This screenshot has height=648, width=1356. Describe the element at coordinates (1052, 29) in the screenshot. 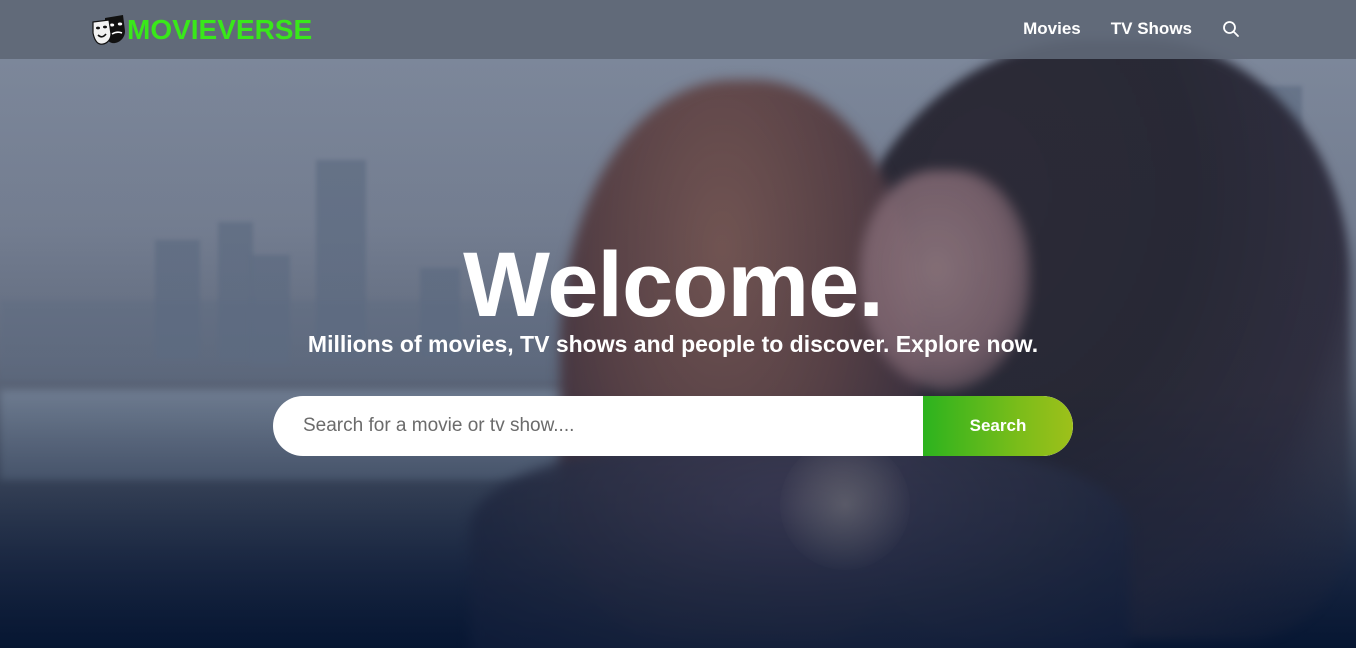

I see `nav-movies-link: Movies` at that location.